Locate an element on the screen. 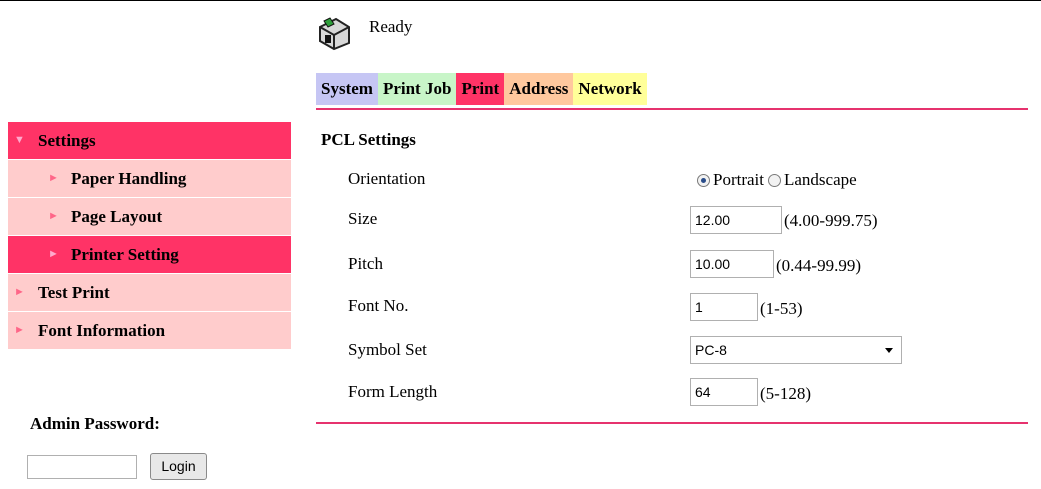 Image resolution: width=1041 pixels, height=489 pixels. font-no-range: (1-53) is located at coordinates (781, 308).